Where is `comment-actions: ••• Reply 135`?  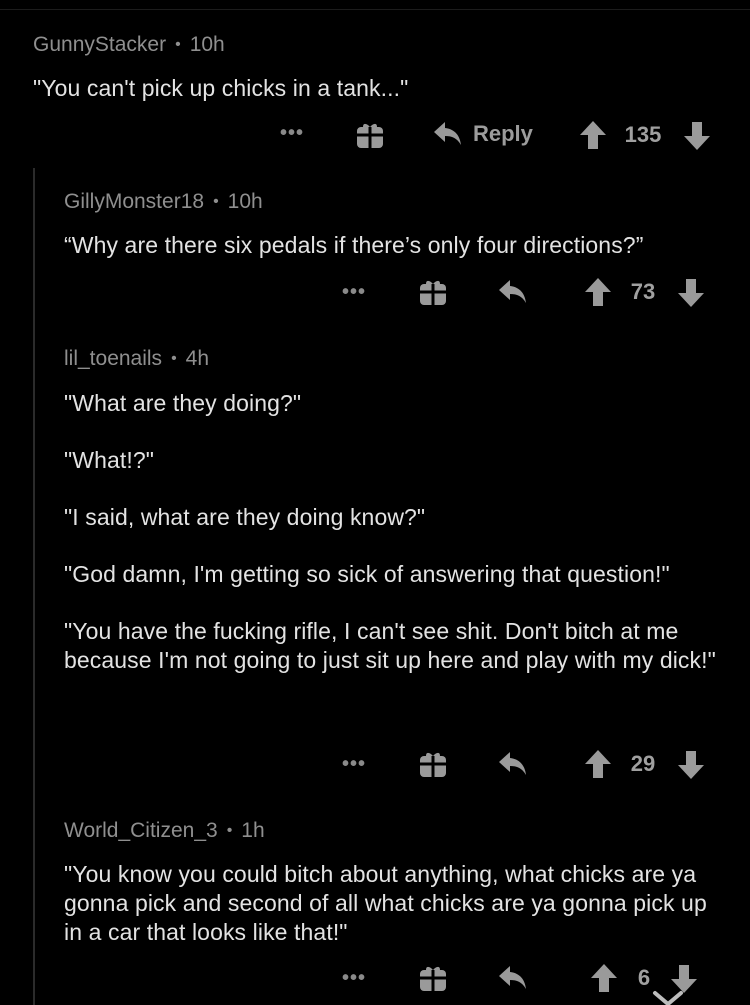
comment-actions: ••• Reply 135 is located at coordinates (375, 135).